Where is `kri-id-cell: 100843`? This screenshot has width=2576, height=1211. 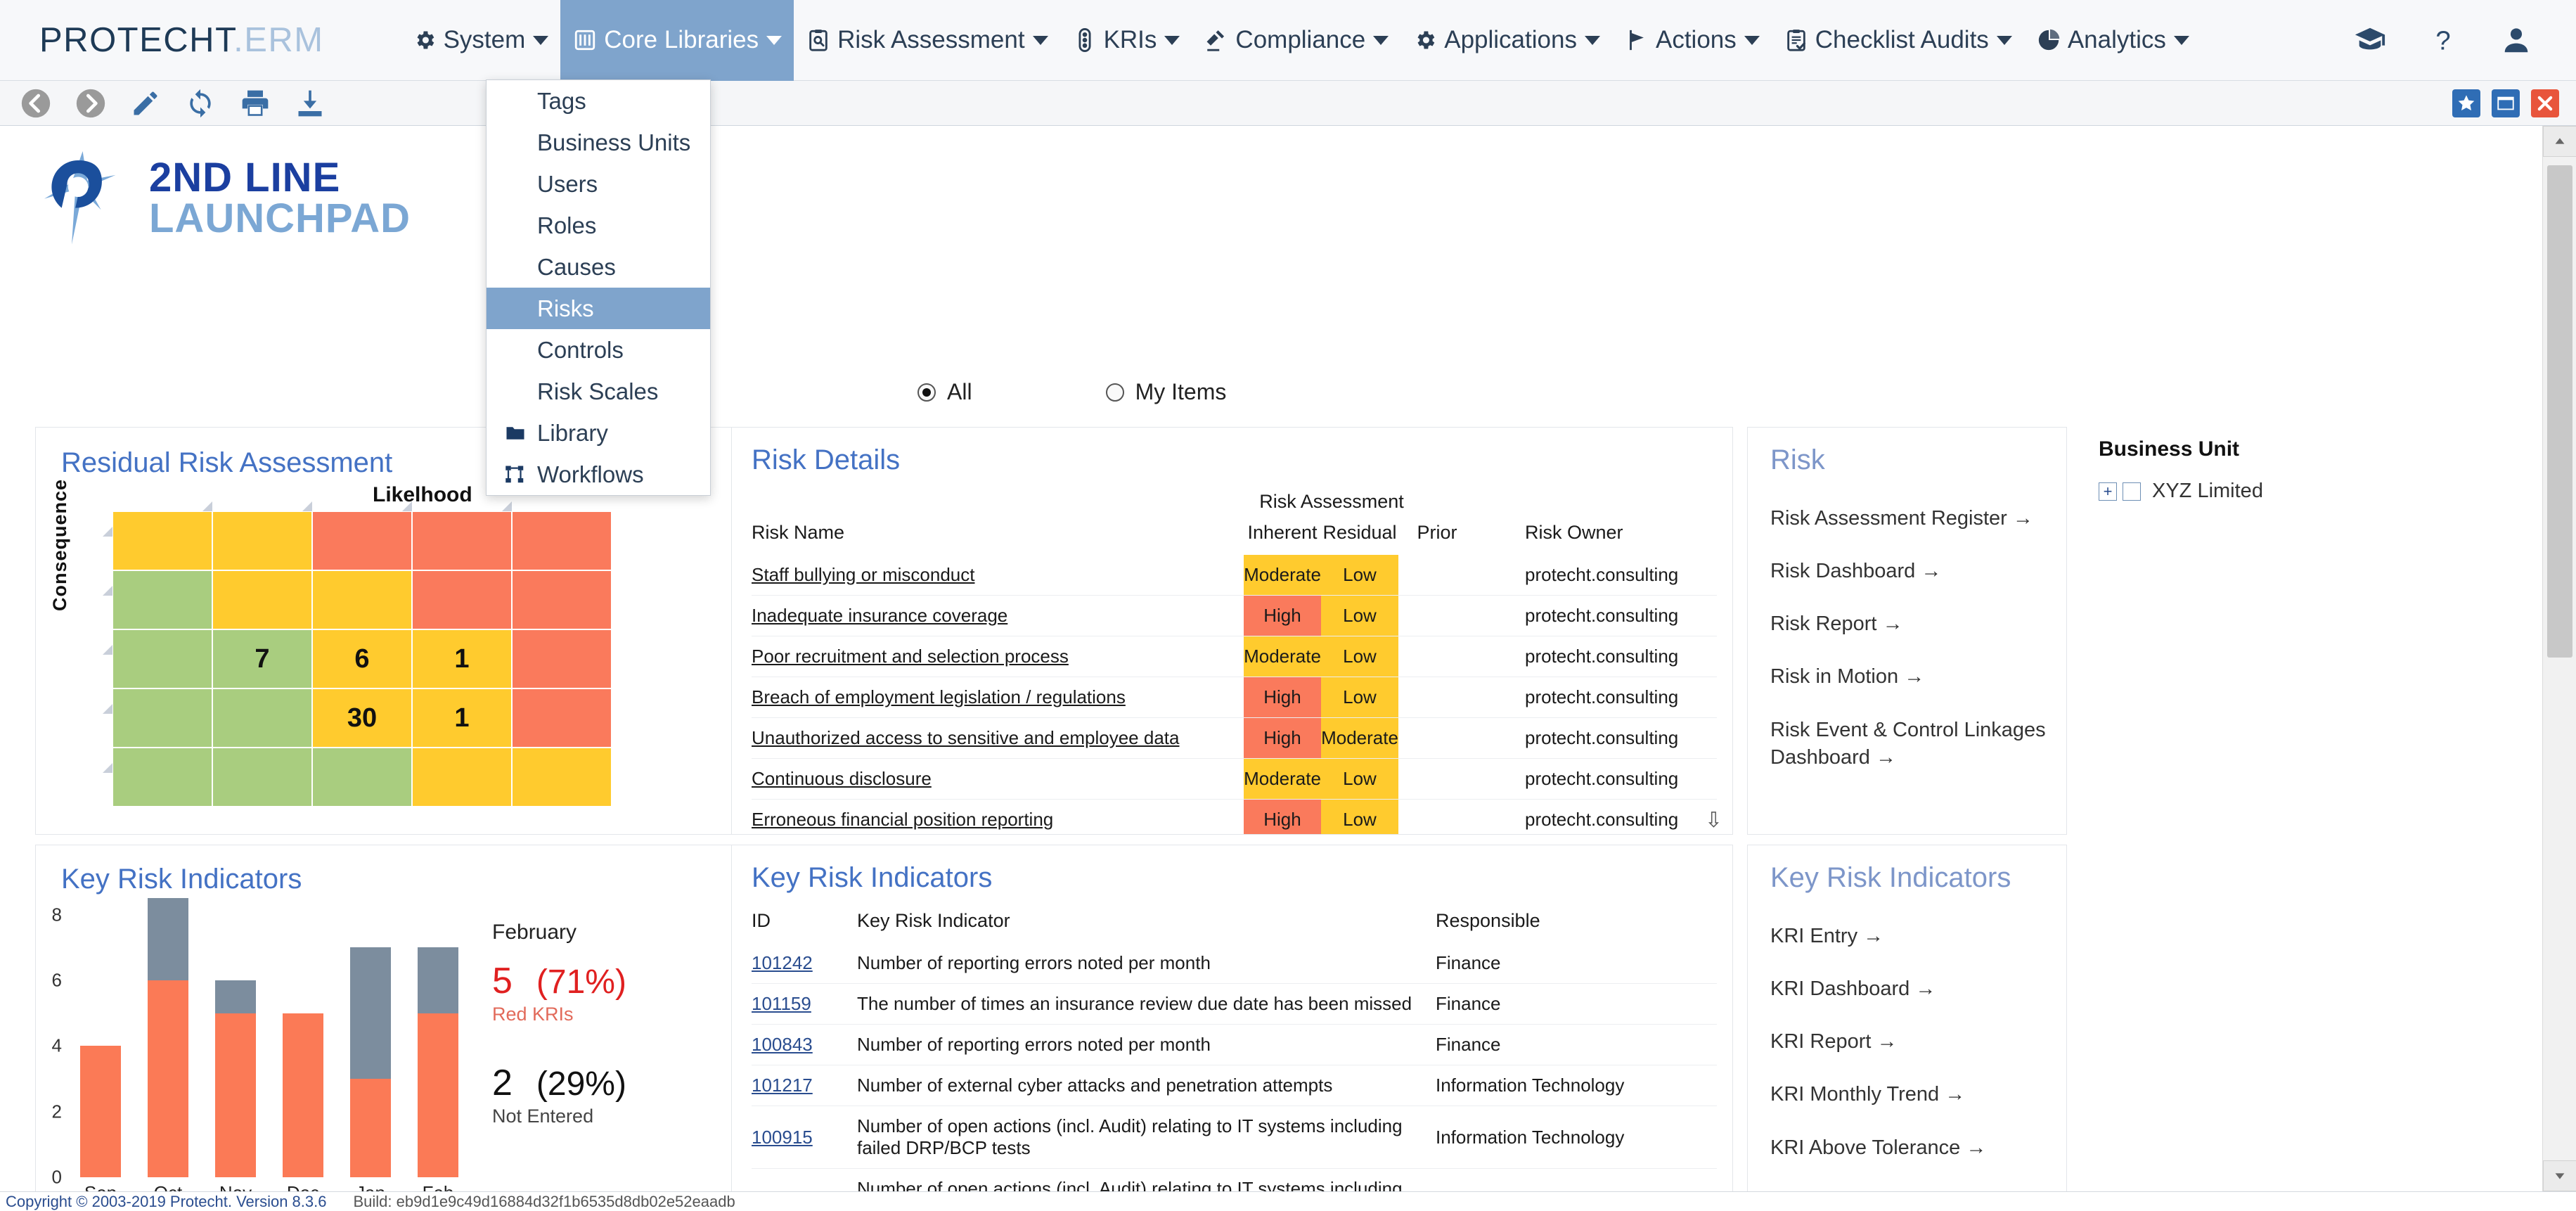 kri-id-cell: 100843 is located at coordinates (804, 1044).